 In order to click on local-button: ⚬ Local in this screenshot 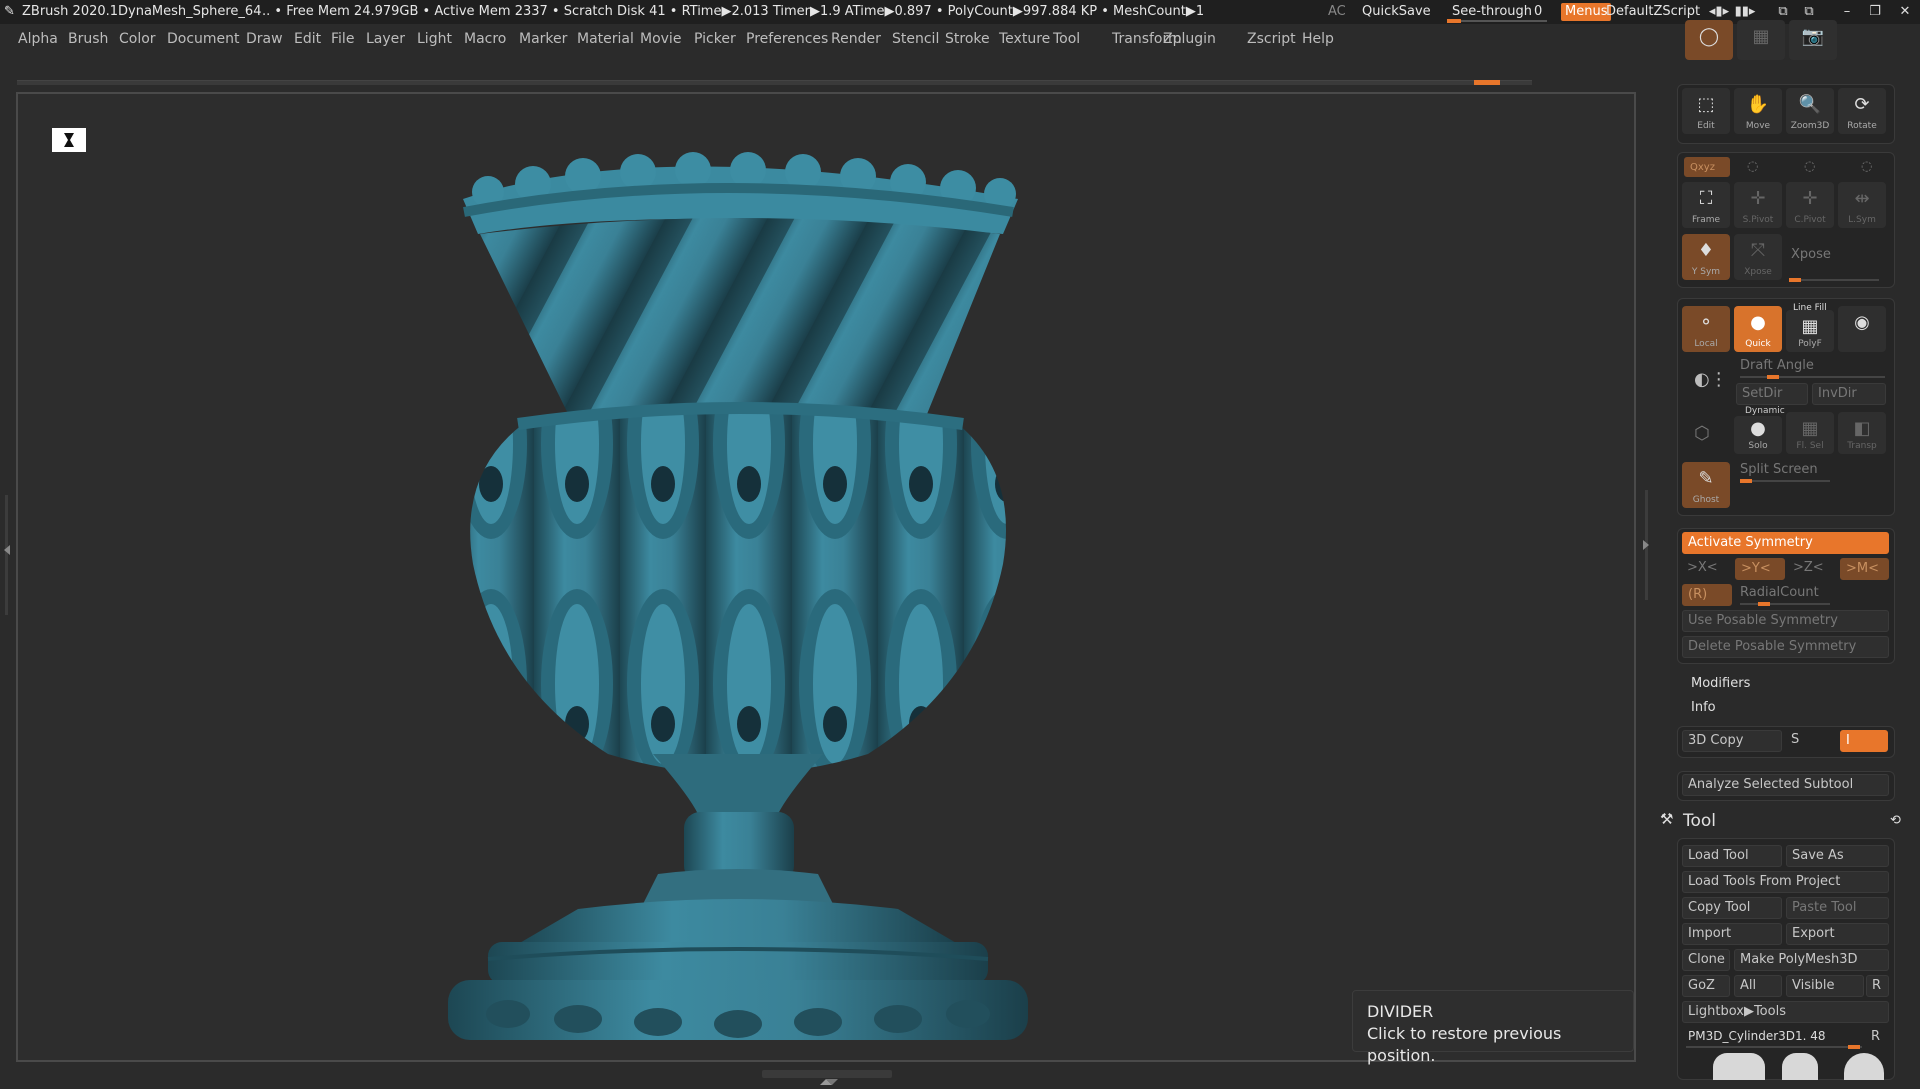, I will do `click(1706, 329)`.